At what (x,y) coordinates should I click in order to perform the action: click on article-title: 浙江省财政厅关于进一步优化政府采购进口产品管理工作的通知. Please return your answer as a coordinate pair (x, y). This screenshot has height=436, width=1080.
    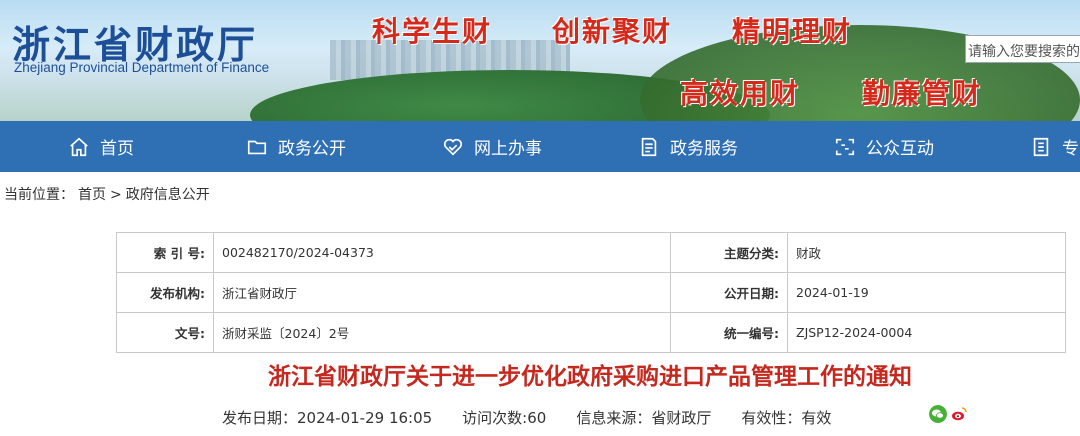
    Looking at the image, I should click on (590, 377).